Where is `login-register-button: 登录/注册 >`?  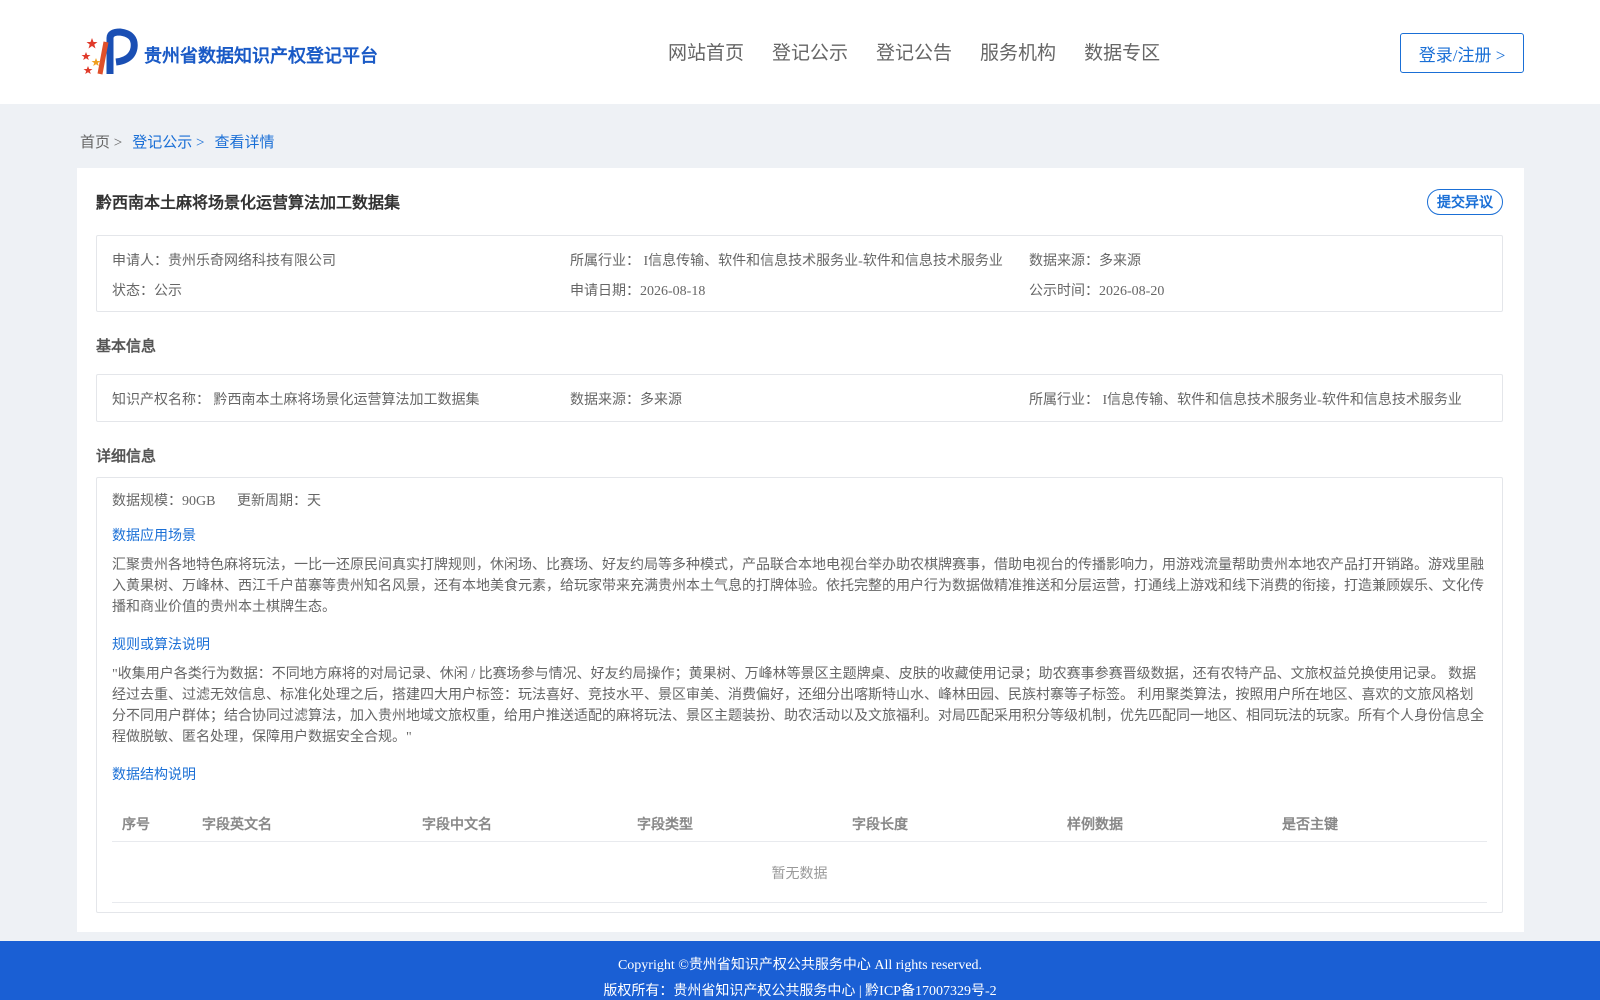
login-register-button: 登录/注册 > is located at coordinates (1462, 53).